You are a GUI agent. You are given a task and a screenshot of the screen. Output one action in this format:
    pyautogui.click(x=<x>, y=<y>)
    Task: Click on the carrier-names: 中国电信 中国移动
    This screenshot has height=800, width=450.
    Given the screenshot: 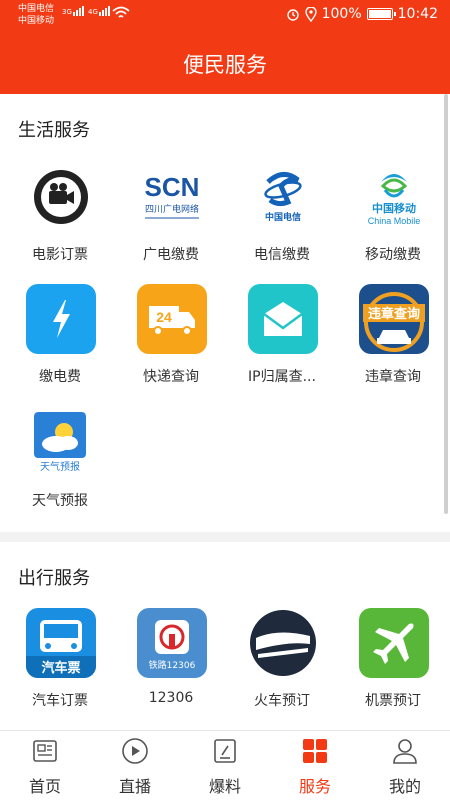 What is the action you would take?
    pyautogui.click(x=36, y=15)
    